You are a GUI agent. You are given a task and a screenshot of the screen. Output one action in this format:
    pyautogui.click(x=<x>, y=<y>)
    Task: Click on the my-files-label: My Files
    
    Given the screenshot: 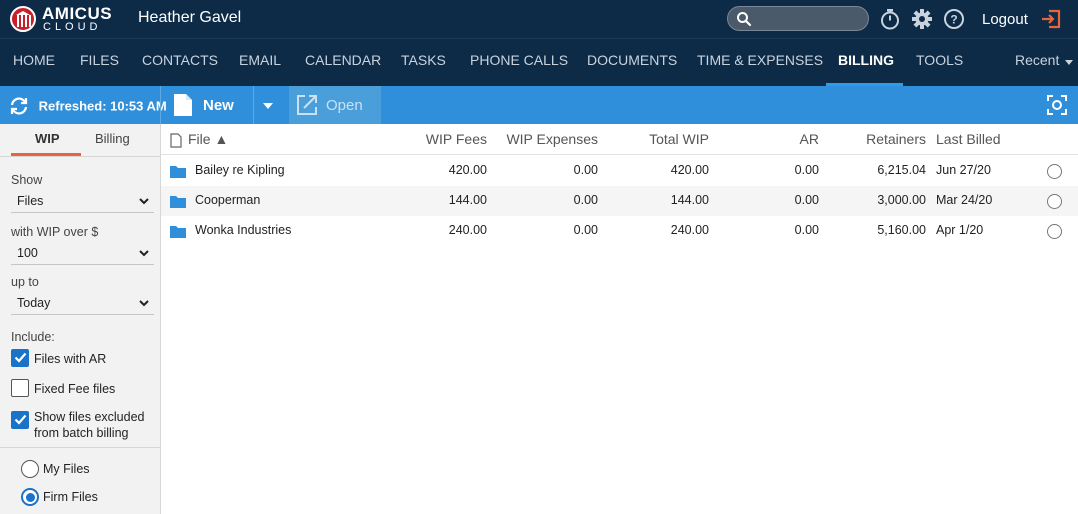 What is the action you would take?
    pyautogui.click(x=66, y=469)
    